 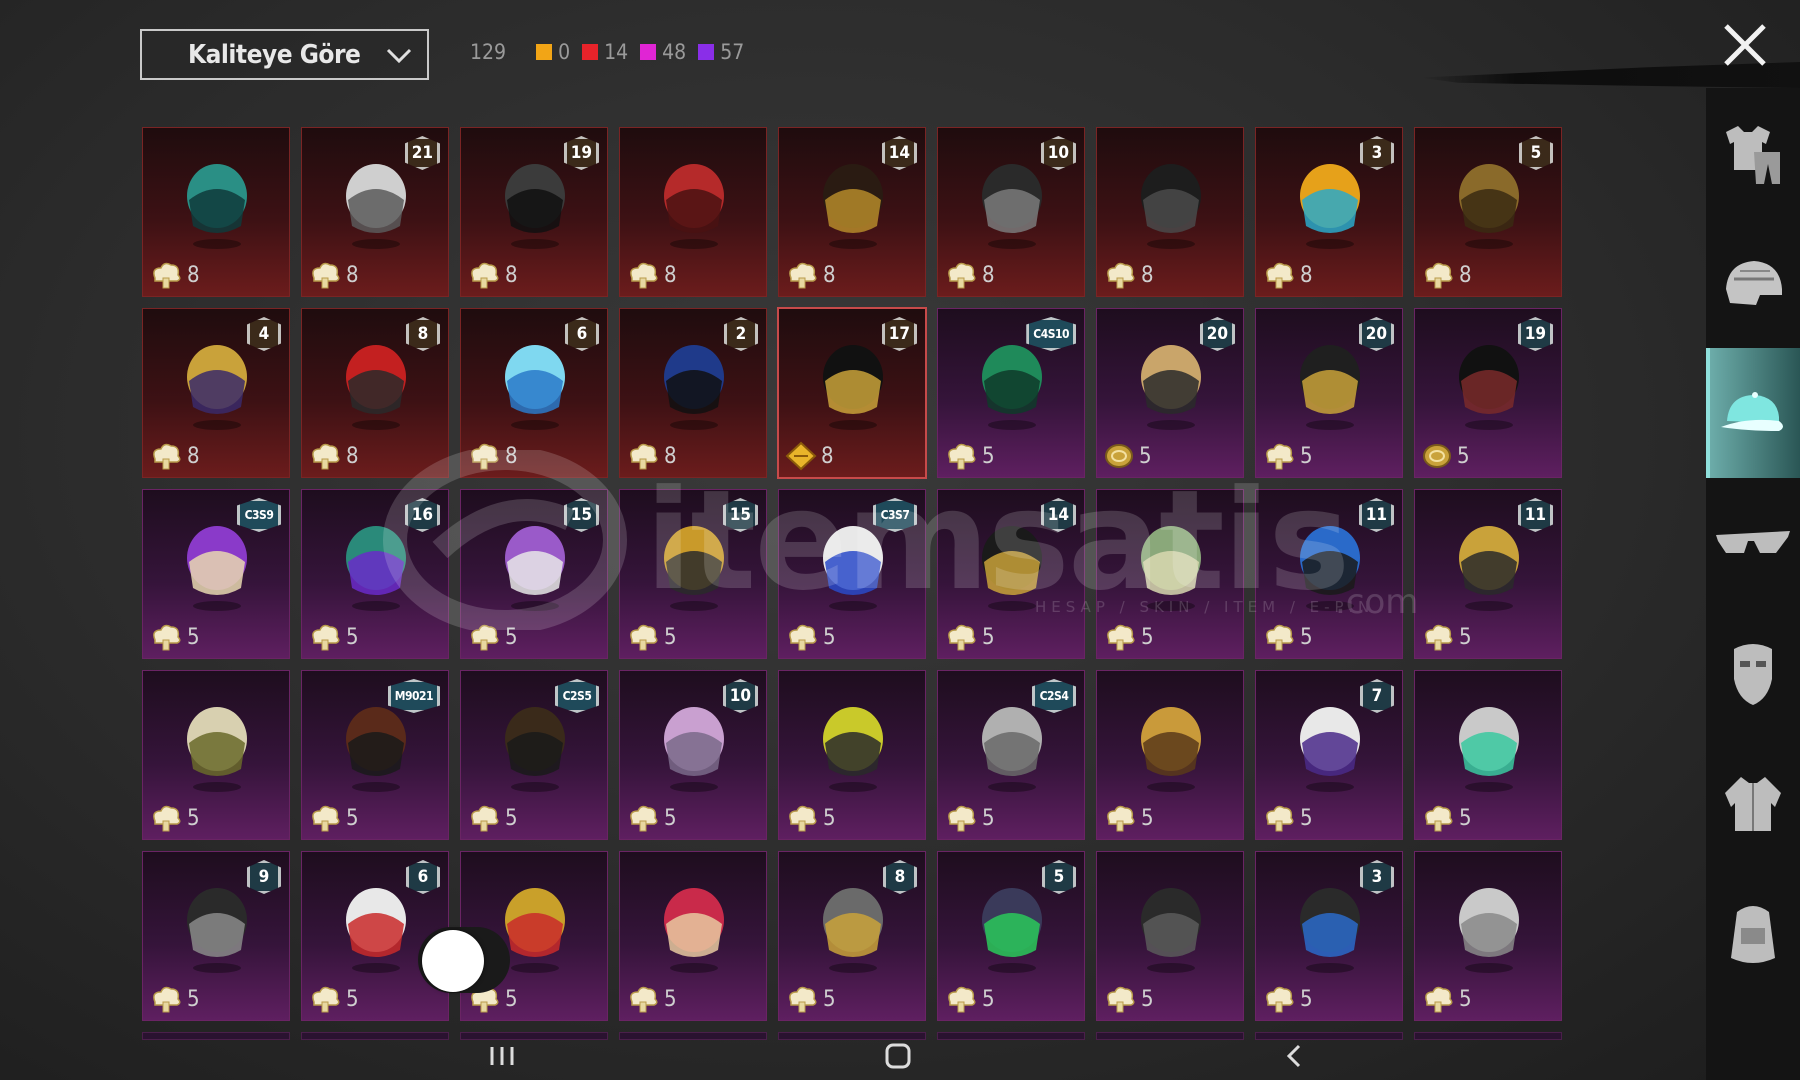 What do you see at coordinates (1745, 45) in the screenshot?
I see `close-icon` at bounding box center [1745, 45].